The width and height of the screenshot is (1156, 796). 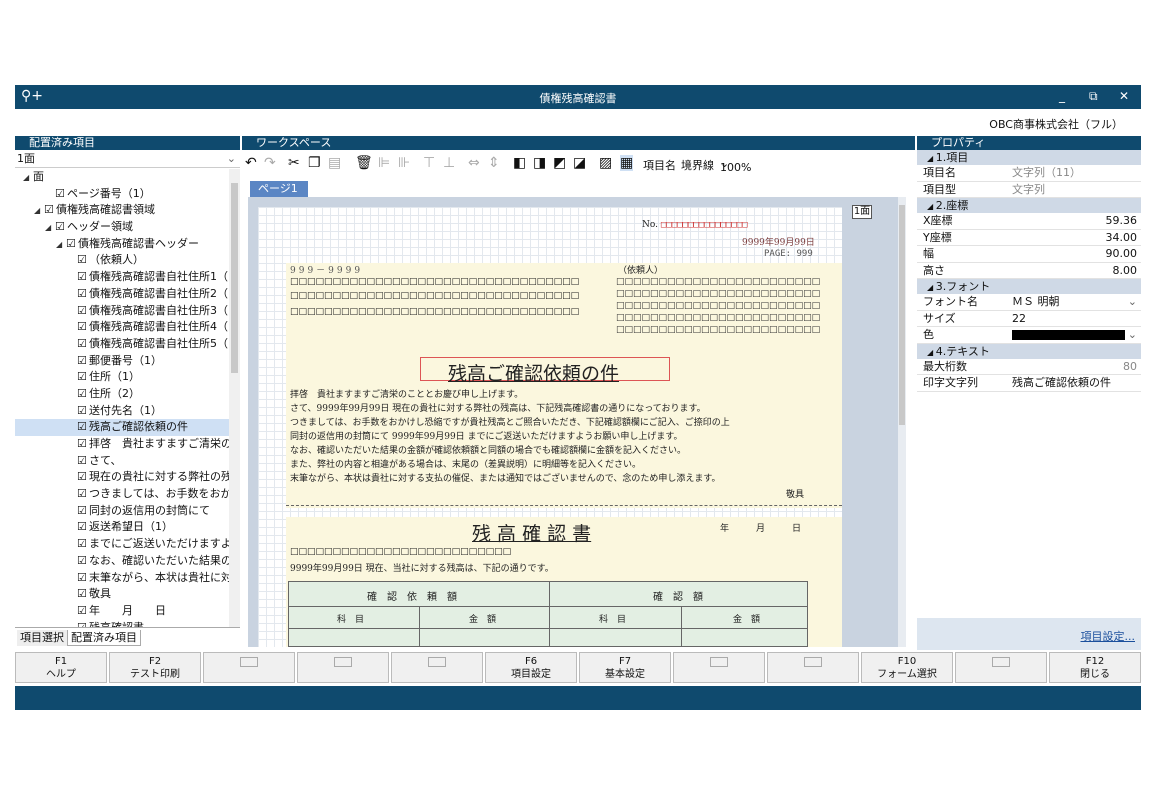 I want to click on tree-item: ☑ 残高ご確認依頼の件, so click(x=122, y=427).